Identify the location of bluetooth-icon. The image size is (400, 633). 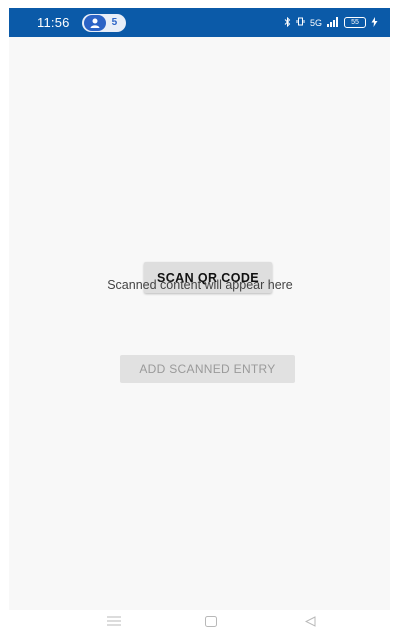
(287, 22).